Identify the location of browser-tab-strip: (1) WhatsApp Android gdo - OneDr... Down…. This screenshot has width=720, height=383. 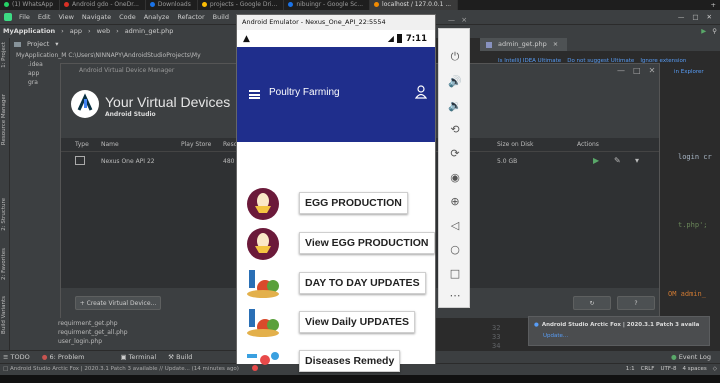
(360, 5).